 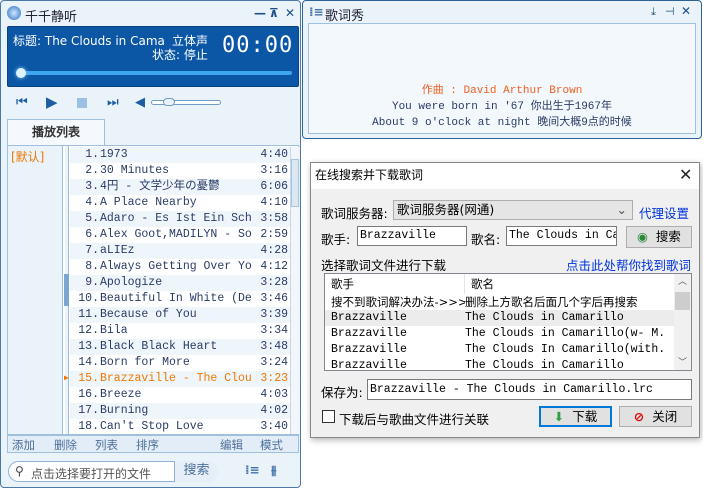 I want to click on close-button: ✕, so click(x=290, y=13).